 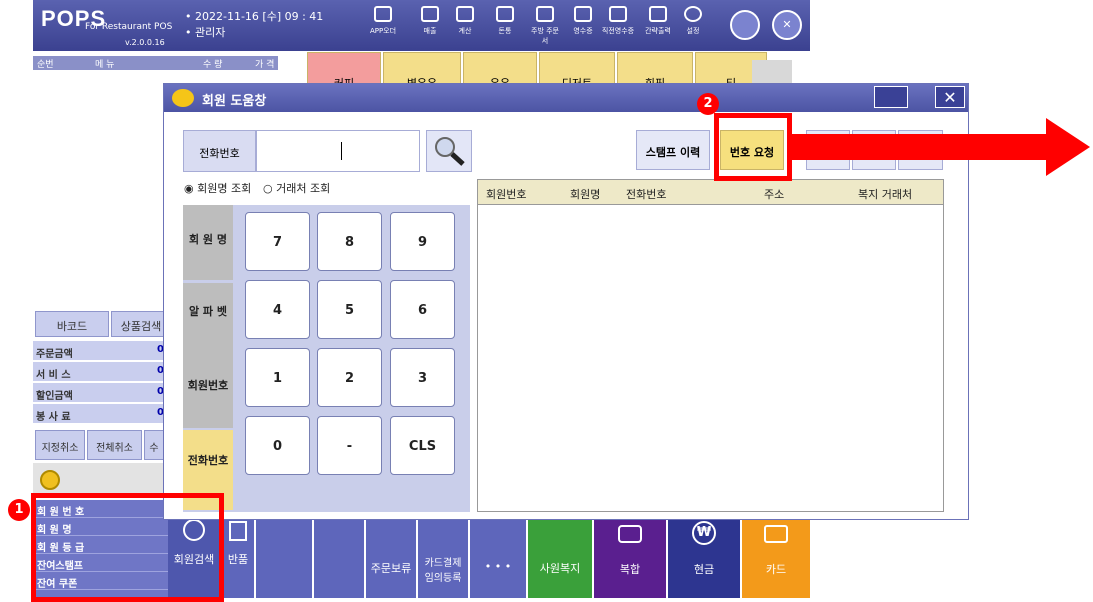 What do you see at coordinates (618, 26) in the screenshot?
I see `last-receipt-button: 직전영수증` at bounding box center [618, 26].